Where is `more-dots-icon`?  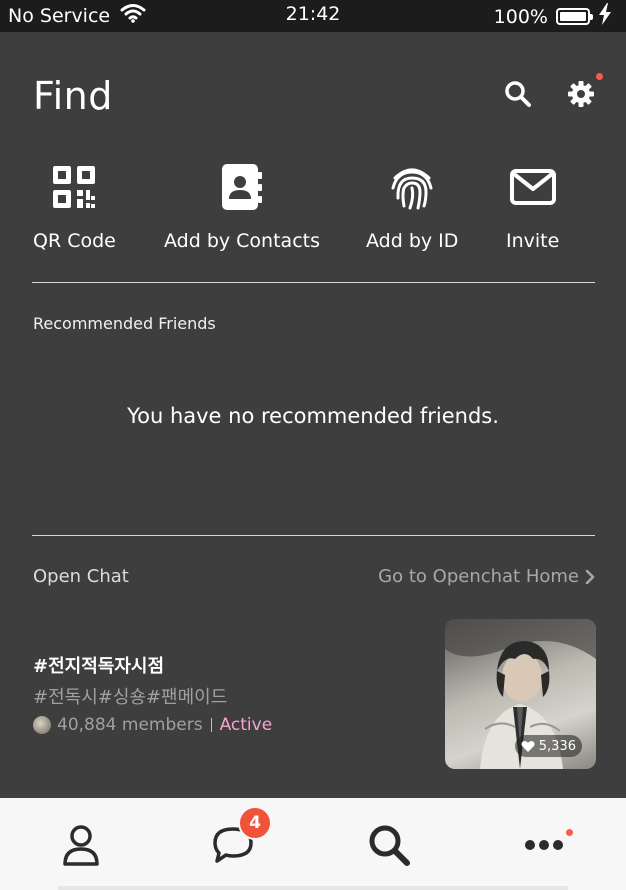
more-dots-icon is located at coordinates (544, 845).